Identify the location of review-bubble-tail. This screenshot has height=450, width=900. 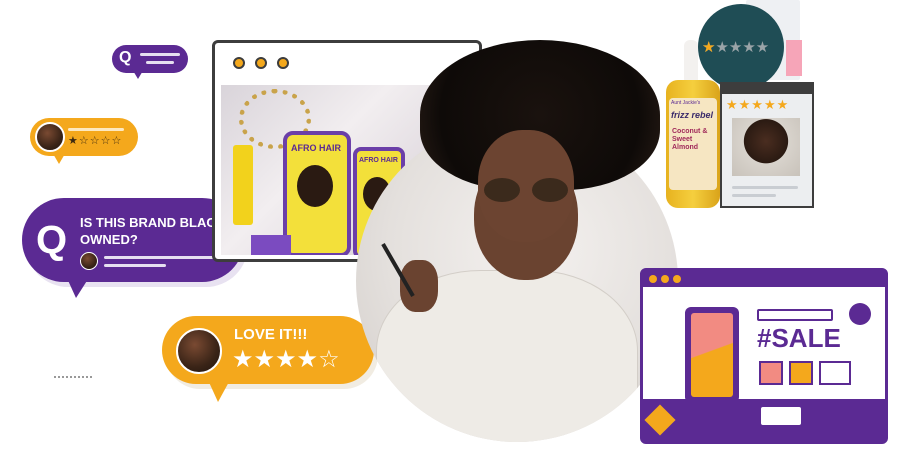
(219, 391).